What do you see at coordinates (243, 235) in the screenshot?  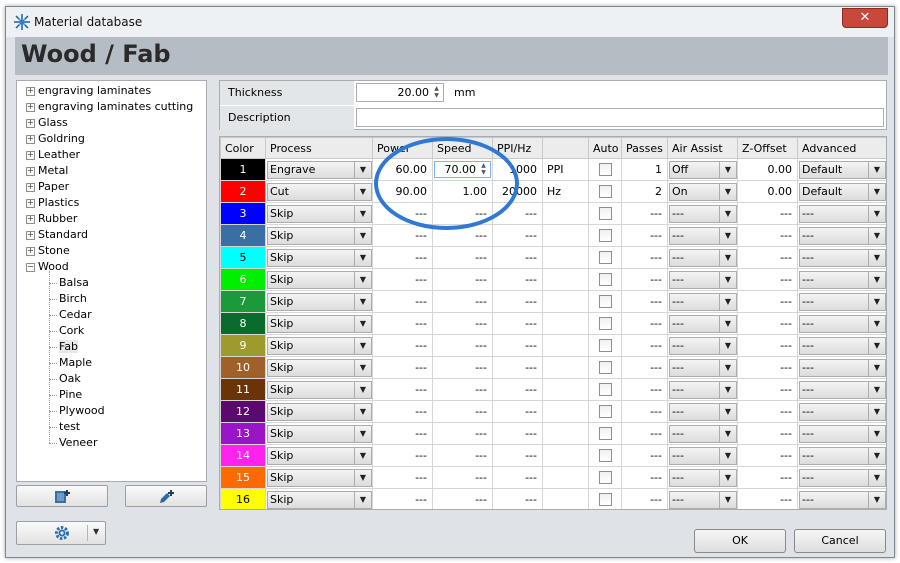 I see `color-swatch: 4` at bounding box center [243, 235].